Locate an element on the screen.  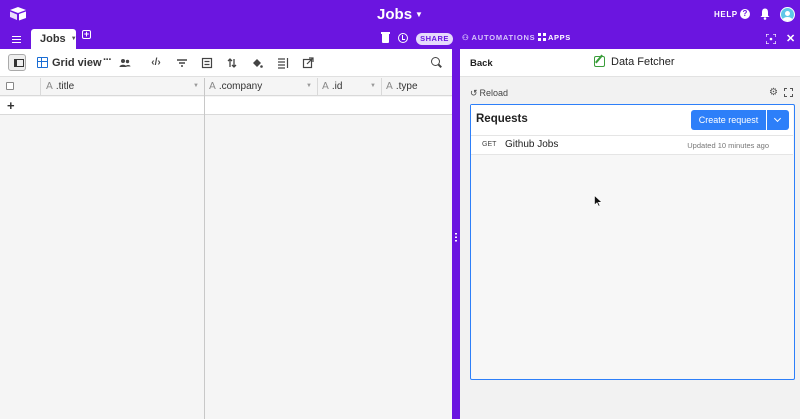
color-icon is located at coordinates (257, 63).